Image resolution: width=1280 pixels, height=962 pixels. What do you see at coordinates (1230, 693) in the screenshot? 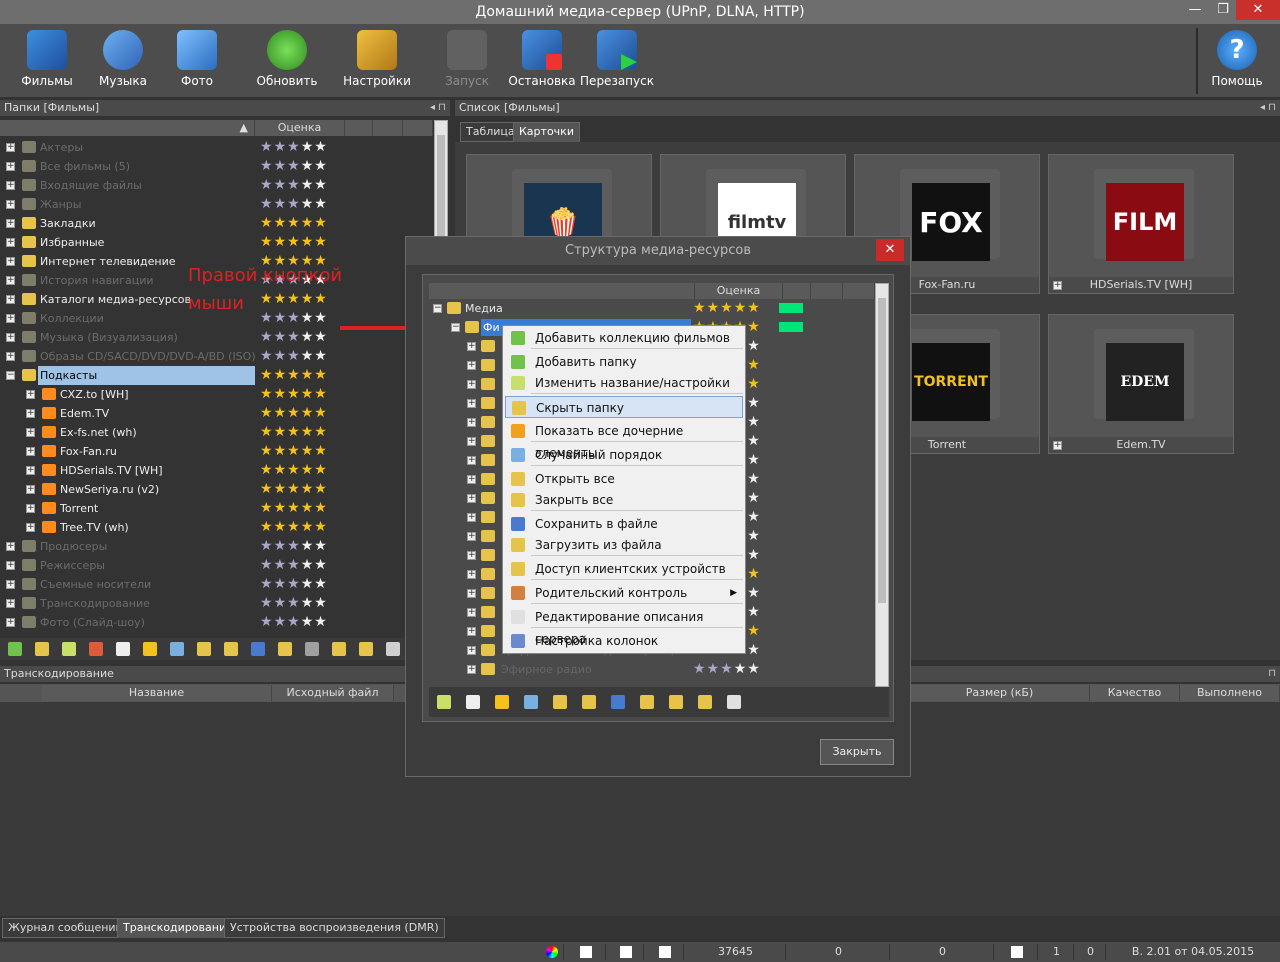
I see `col-done: Выполнено` at bounding box center [1230, 693].